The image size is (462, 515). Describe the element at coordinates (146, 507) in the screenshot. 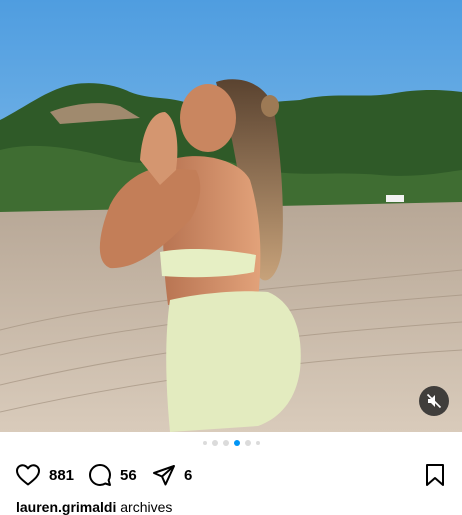

I see `caption-text: archives` at that location.